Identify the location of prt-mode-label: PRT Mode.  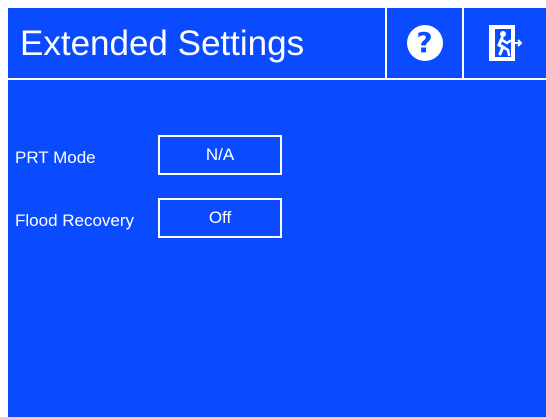
(55, 157).